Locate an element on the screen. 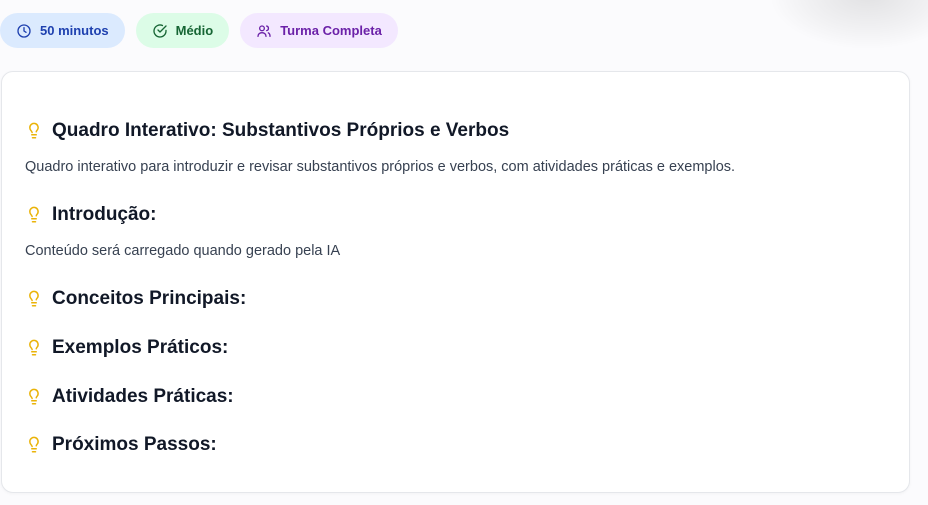 This screenshot has height=505, width=928. section-main-concepts: Conceitos Principais: is located at coordinates (135, 299).